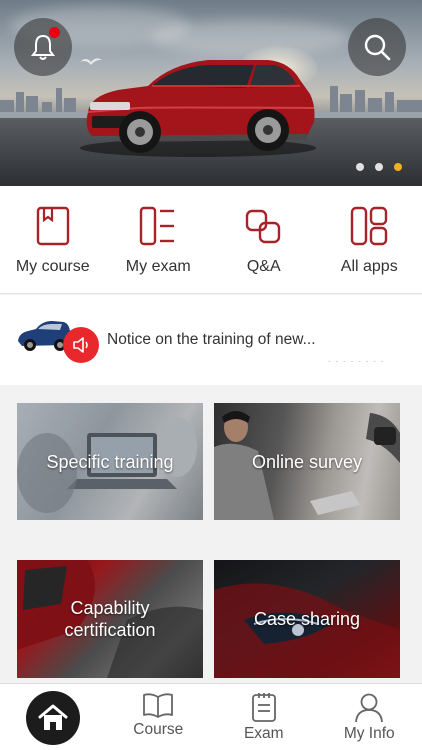  I want to click on carousel-dot-active, so click(398, 167).